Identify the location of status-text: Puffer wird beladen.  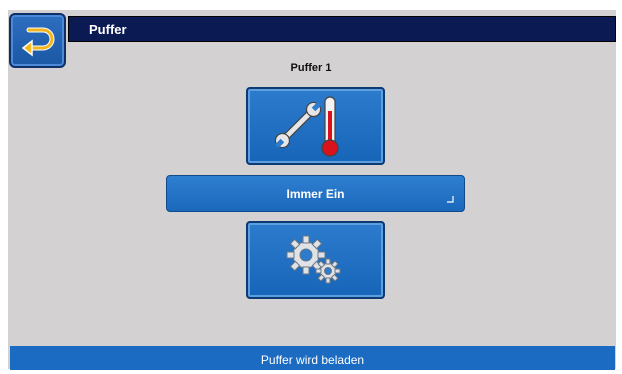
(312, 360).